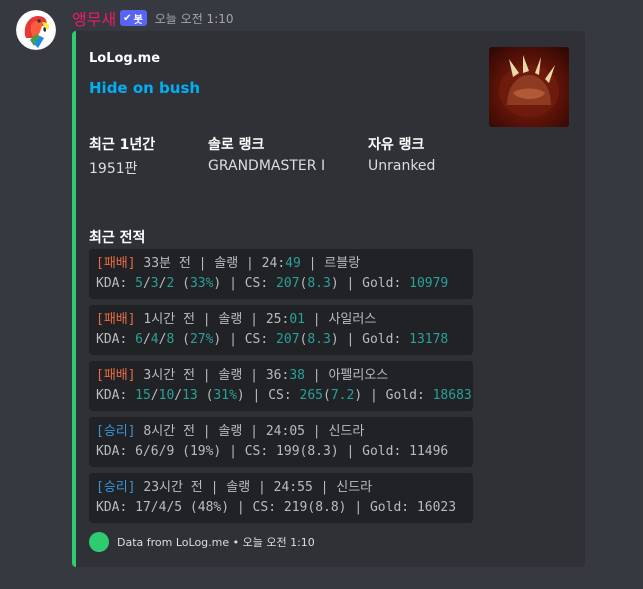  I want to click on kill-participation: 48%, so click(209, 507).